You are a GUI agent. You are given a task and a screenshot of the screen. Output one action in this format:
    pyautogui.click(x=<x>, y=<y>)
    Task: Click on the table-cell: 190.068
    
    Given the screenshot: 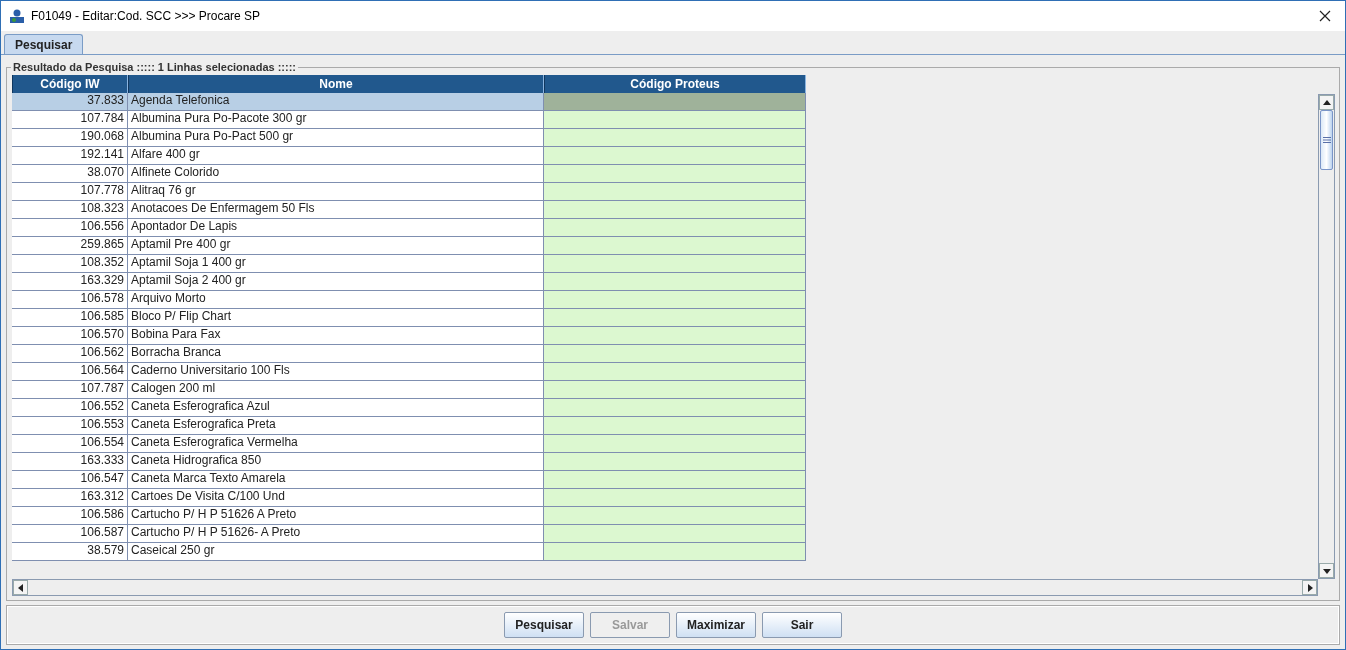 What is the action you would take?
    pyautogui.click(x=70, y=138)
    